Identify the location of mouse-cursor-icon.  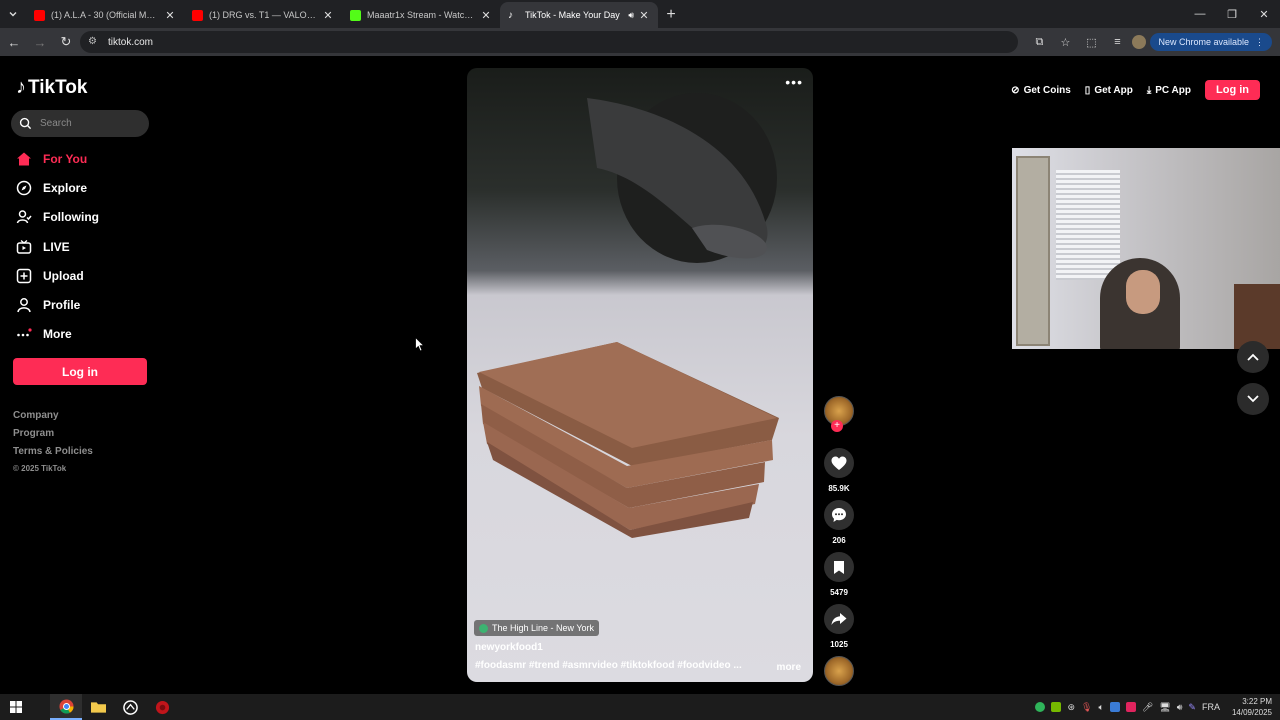
(420, 344).